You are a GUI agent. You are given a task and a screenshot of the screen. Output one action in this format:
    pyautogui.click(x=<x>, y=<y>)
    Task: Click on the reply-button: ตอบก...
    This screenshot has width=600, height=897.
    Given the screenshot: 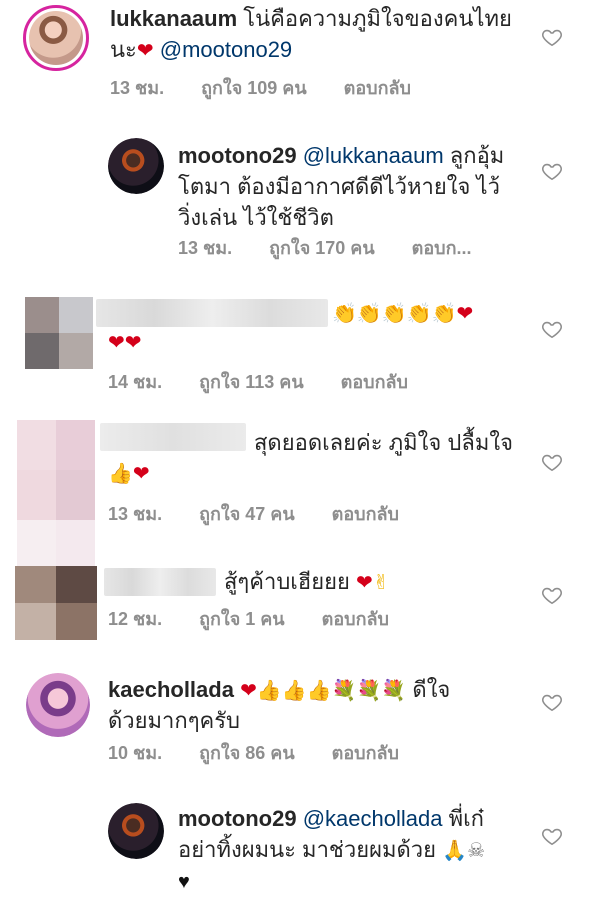 What is the action you would take?
    pyautogui.click(x=442, y=248)
    